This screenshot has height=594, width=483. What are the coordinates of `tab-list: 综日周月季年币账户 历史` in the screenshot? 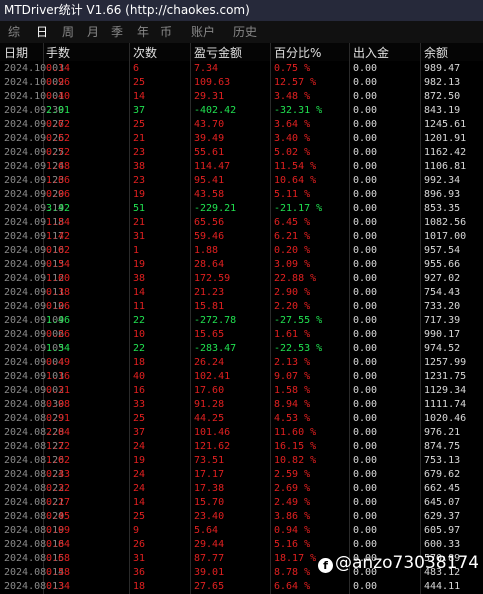 It's located at (241, 32).